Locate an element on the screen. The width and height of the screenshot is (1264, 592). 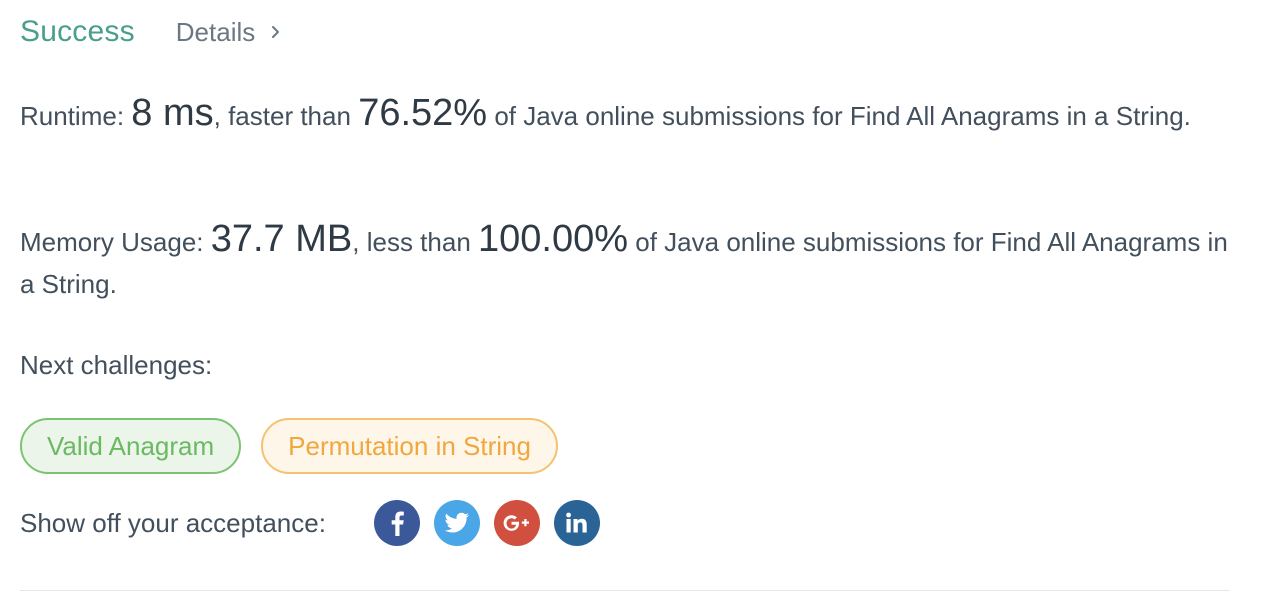
memory-value: 37.7 MB is located at coordinates (281, 239).